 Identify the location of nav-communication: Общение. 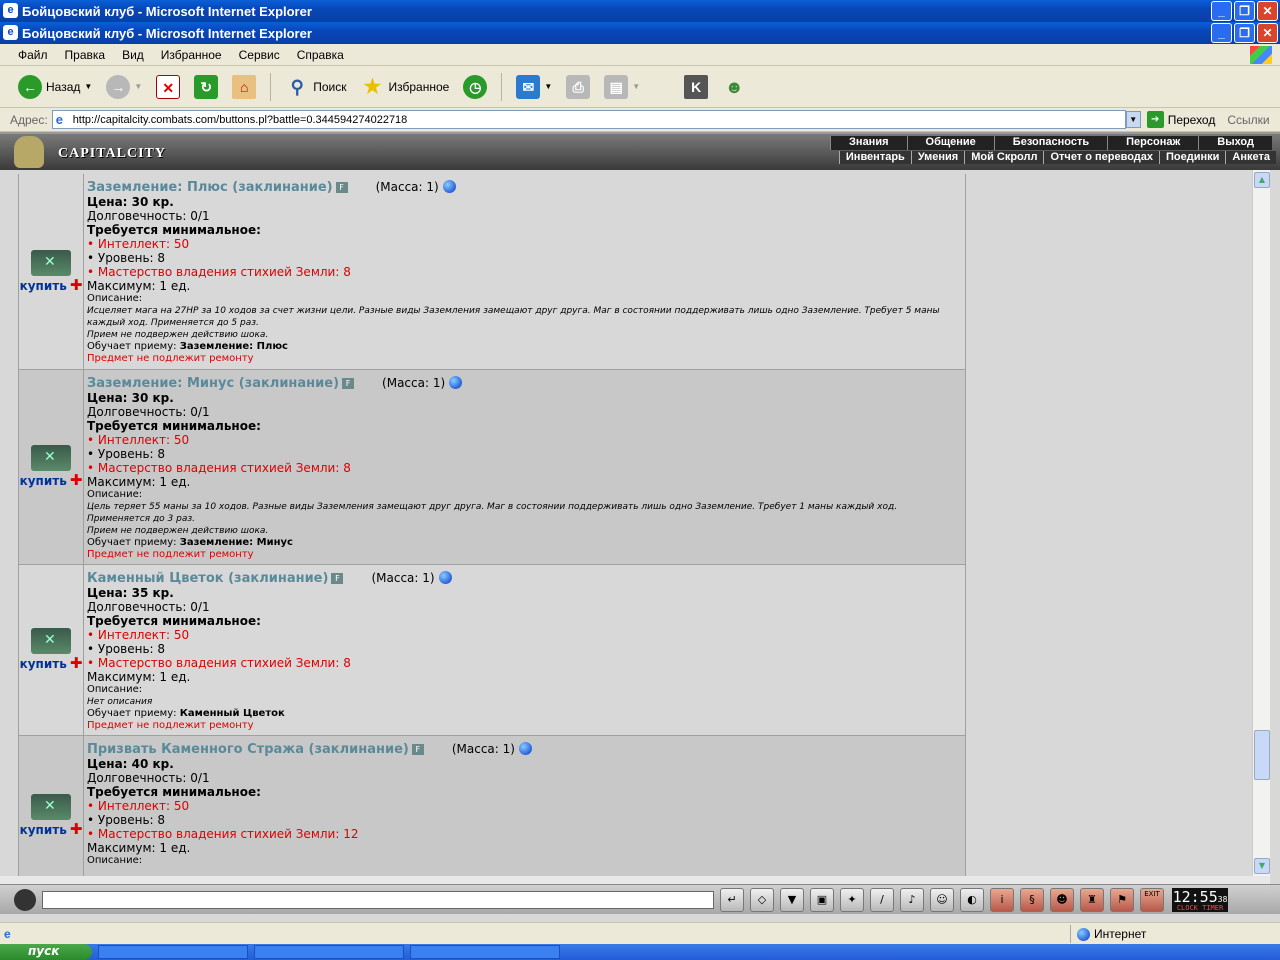
(950, 143).